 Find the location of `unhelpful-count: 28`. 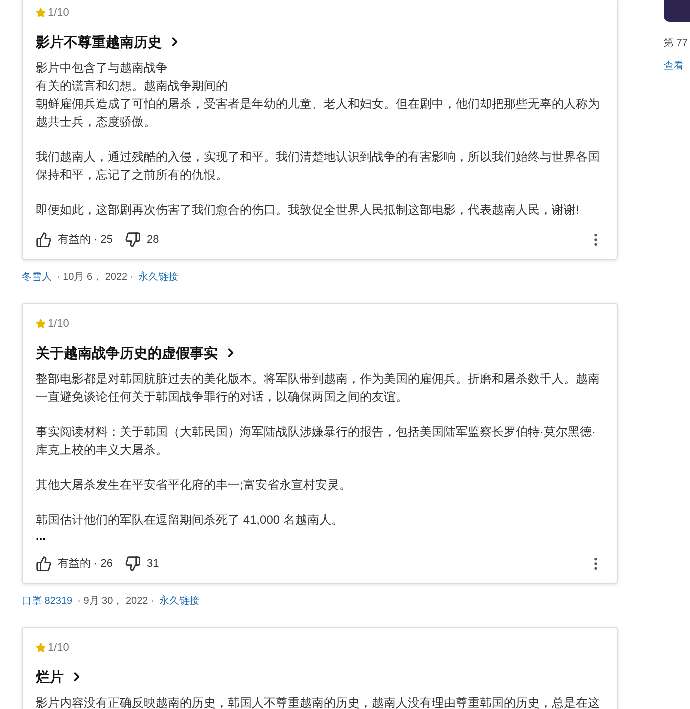

unhelpful-count: 28 is located at coordinates (153, 240).